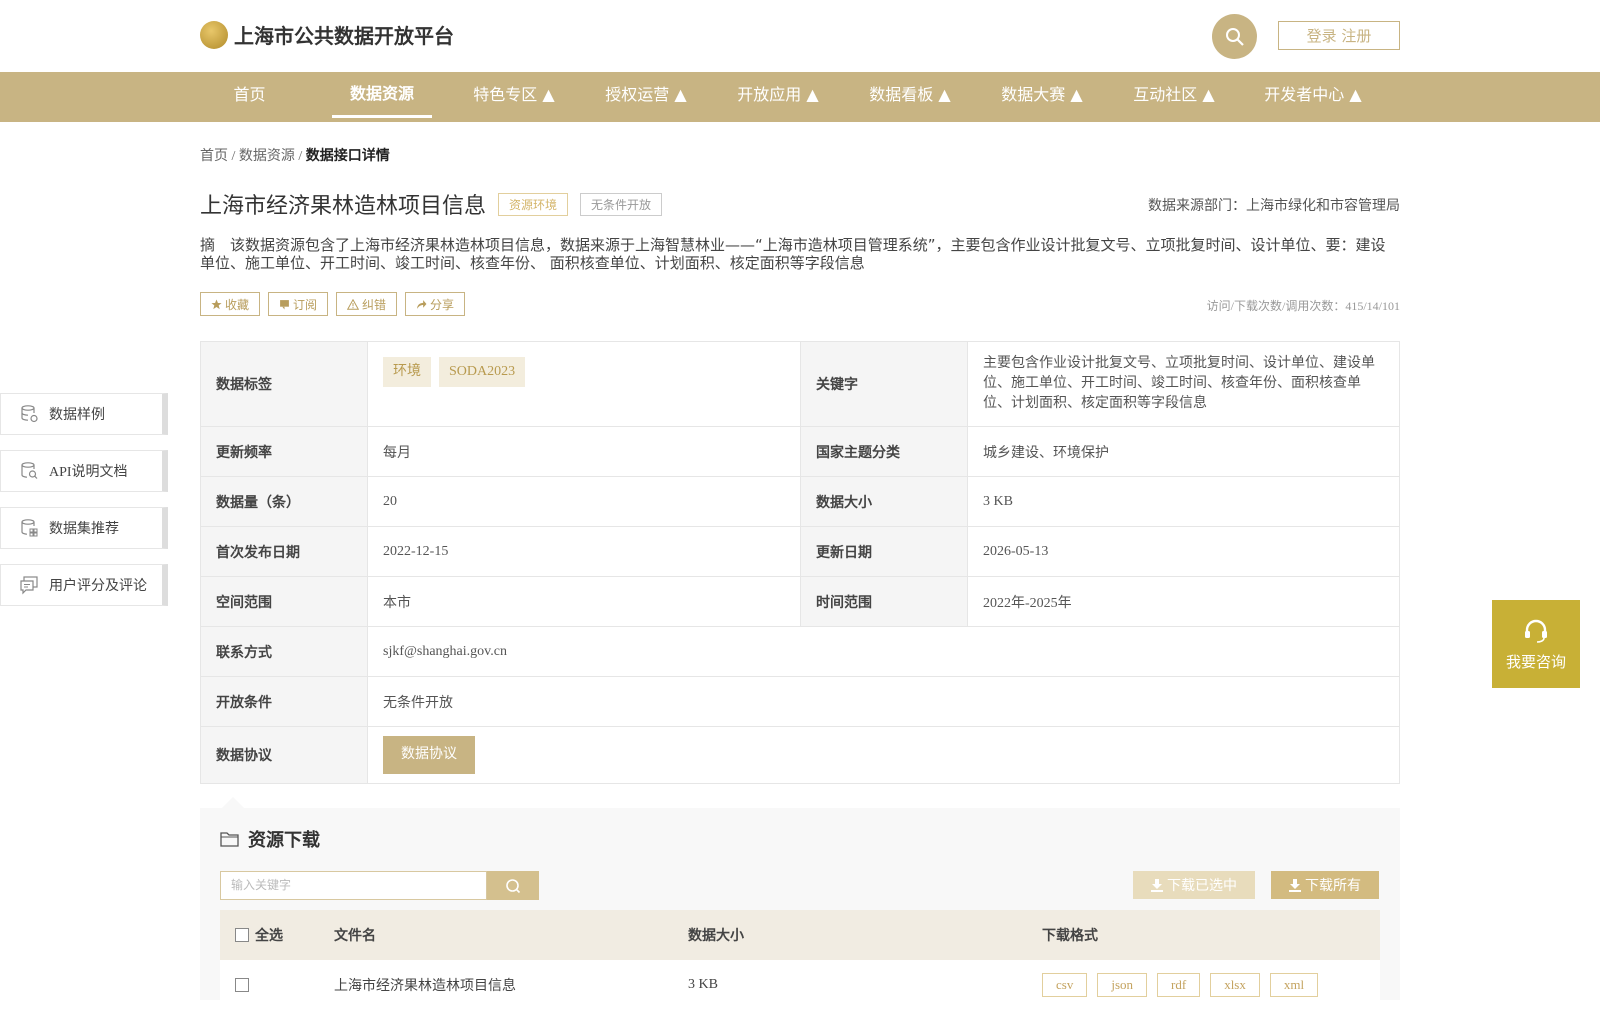 This screenshot has height=1010, width=1600. Describe the element at coordinates (298, 304) in the screenshot. I see `subscribe-button: 订阅` at that location.